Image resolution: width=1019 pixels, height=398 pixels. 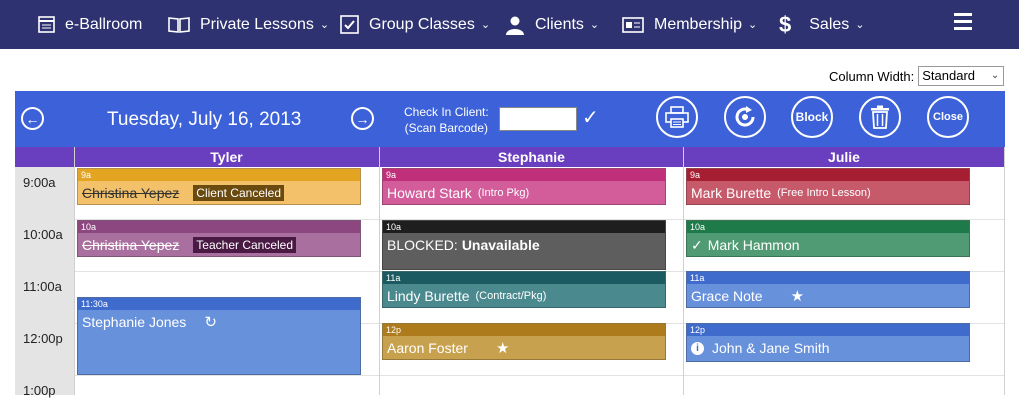 What do you see at coordinates (43, 234) in the screenshot?
I see `time-label: 10:00a` at bounding box center [43, 234].